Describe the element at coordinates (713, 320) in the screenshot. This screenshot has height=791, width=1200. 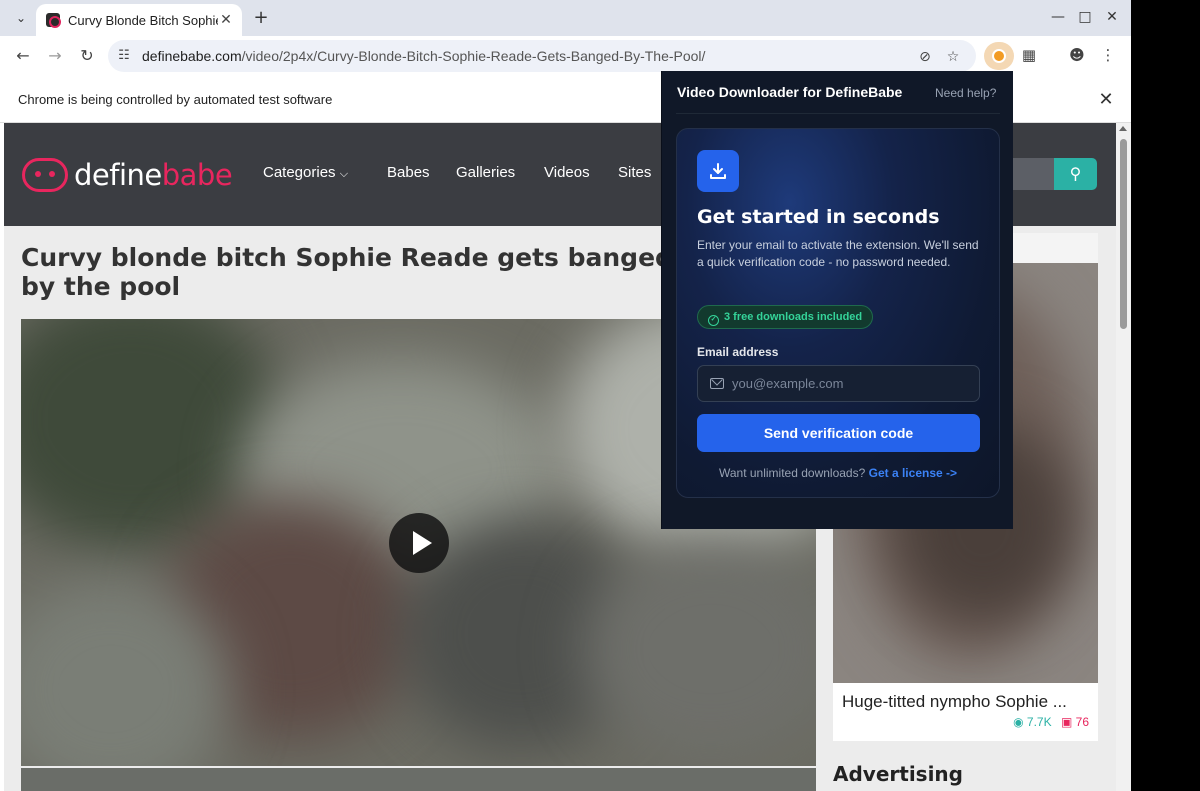
I see `check-circle-icon: ✓` at that location.